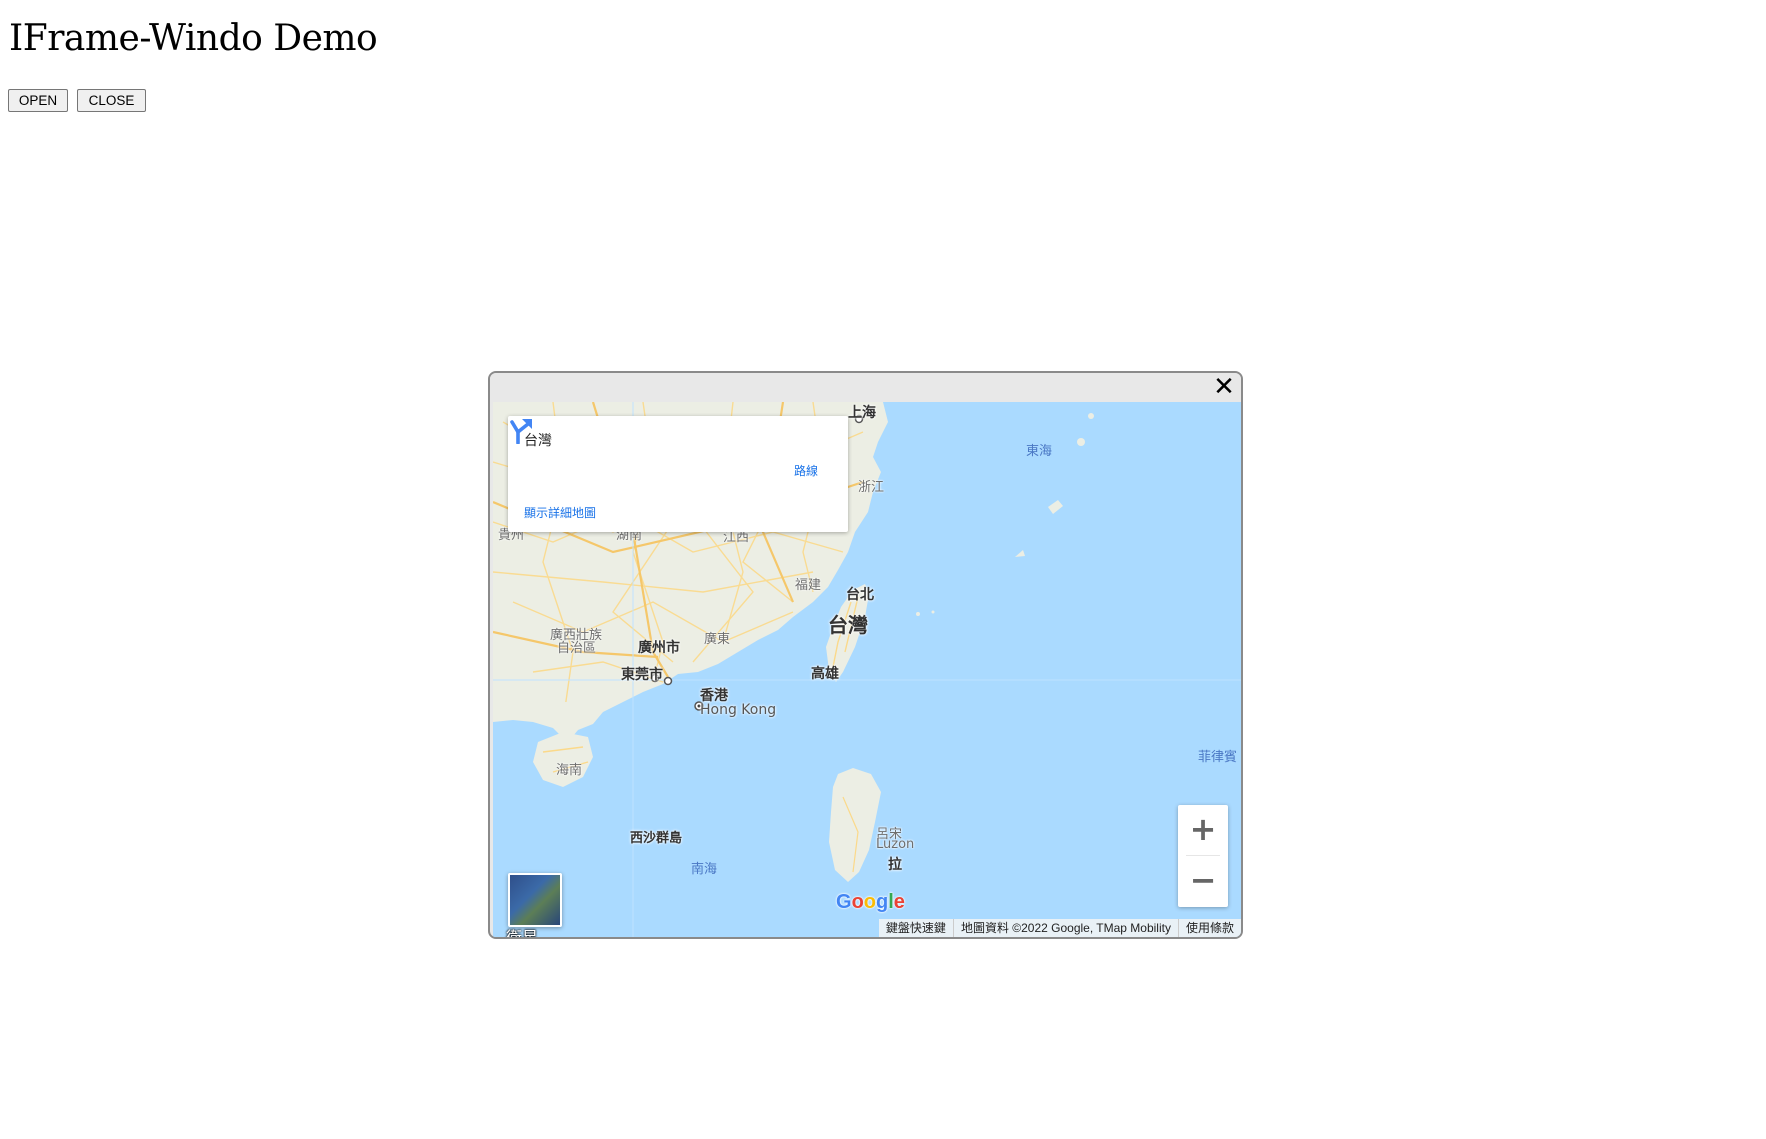  What do you see at coordinates (860, 595) in the screenshot?
I see `label-taipei: 台北` at bounding box center [860, 595].